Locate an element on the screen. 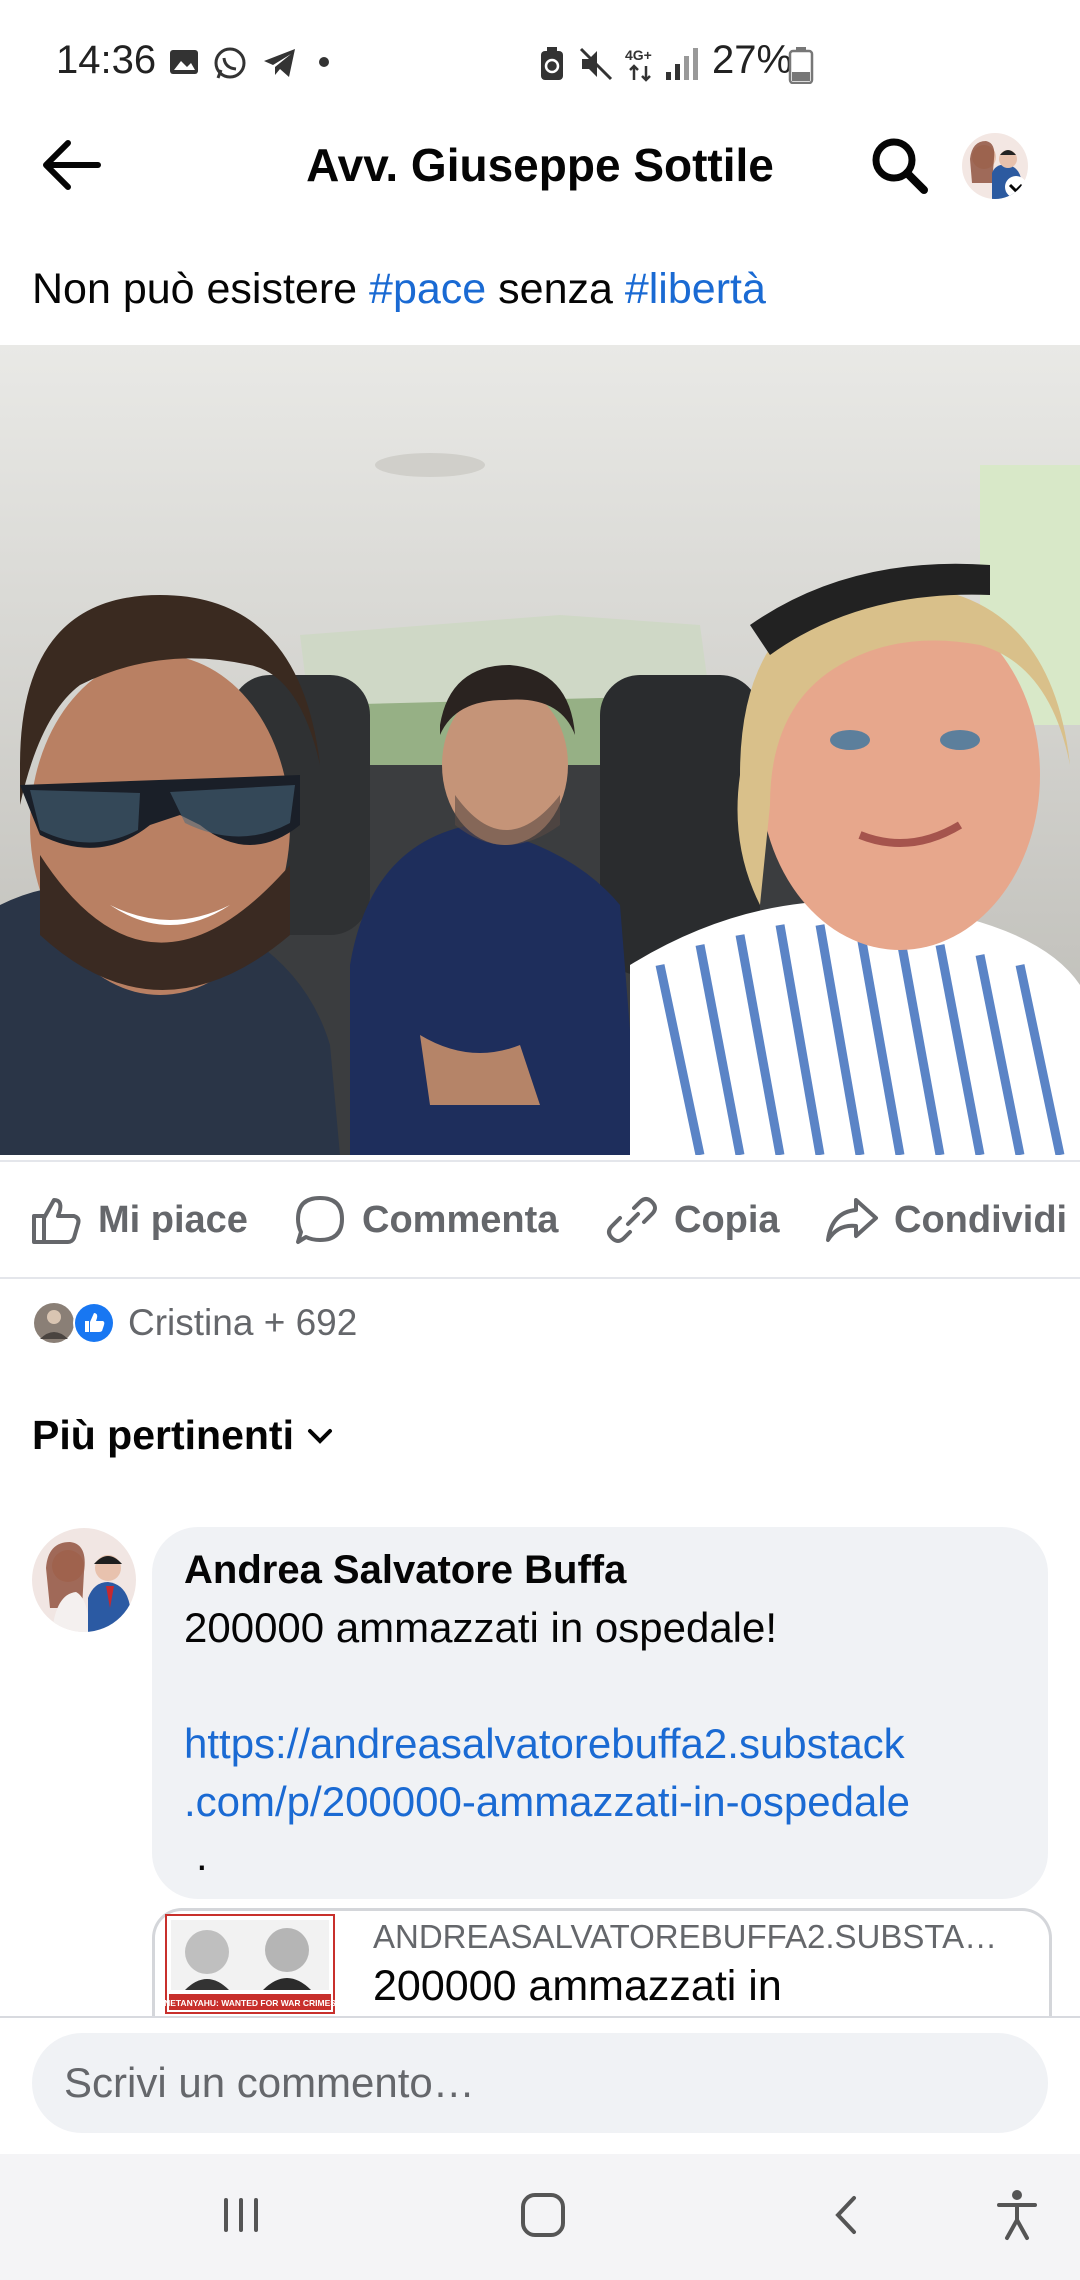 The image size is (1080, 2280). status-battery-percent: 27% is located at coordinates (752, 60).